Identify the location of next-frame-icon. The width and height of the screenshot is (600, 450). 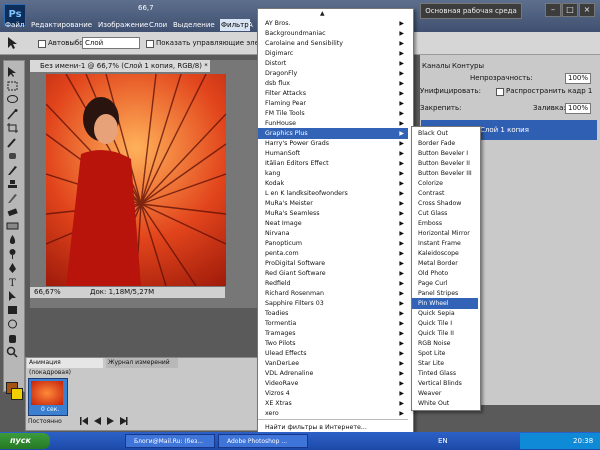
(123, 421).